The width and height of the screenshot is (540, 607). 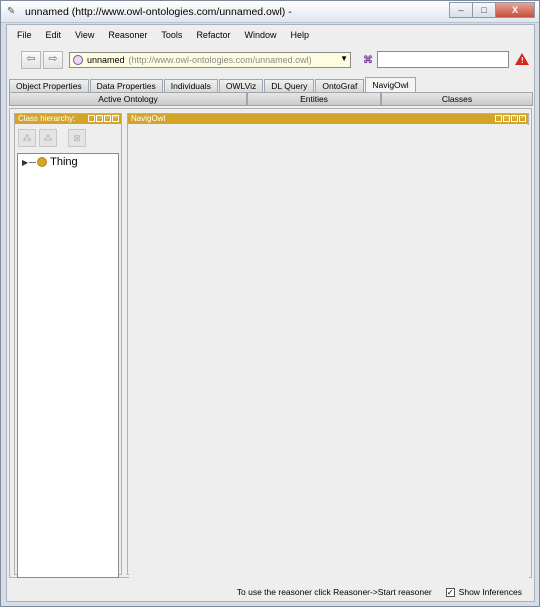 I want to click on ontology-icon, so click(x=78, y=60).